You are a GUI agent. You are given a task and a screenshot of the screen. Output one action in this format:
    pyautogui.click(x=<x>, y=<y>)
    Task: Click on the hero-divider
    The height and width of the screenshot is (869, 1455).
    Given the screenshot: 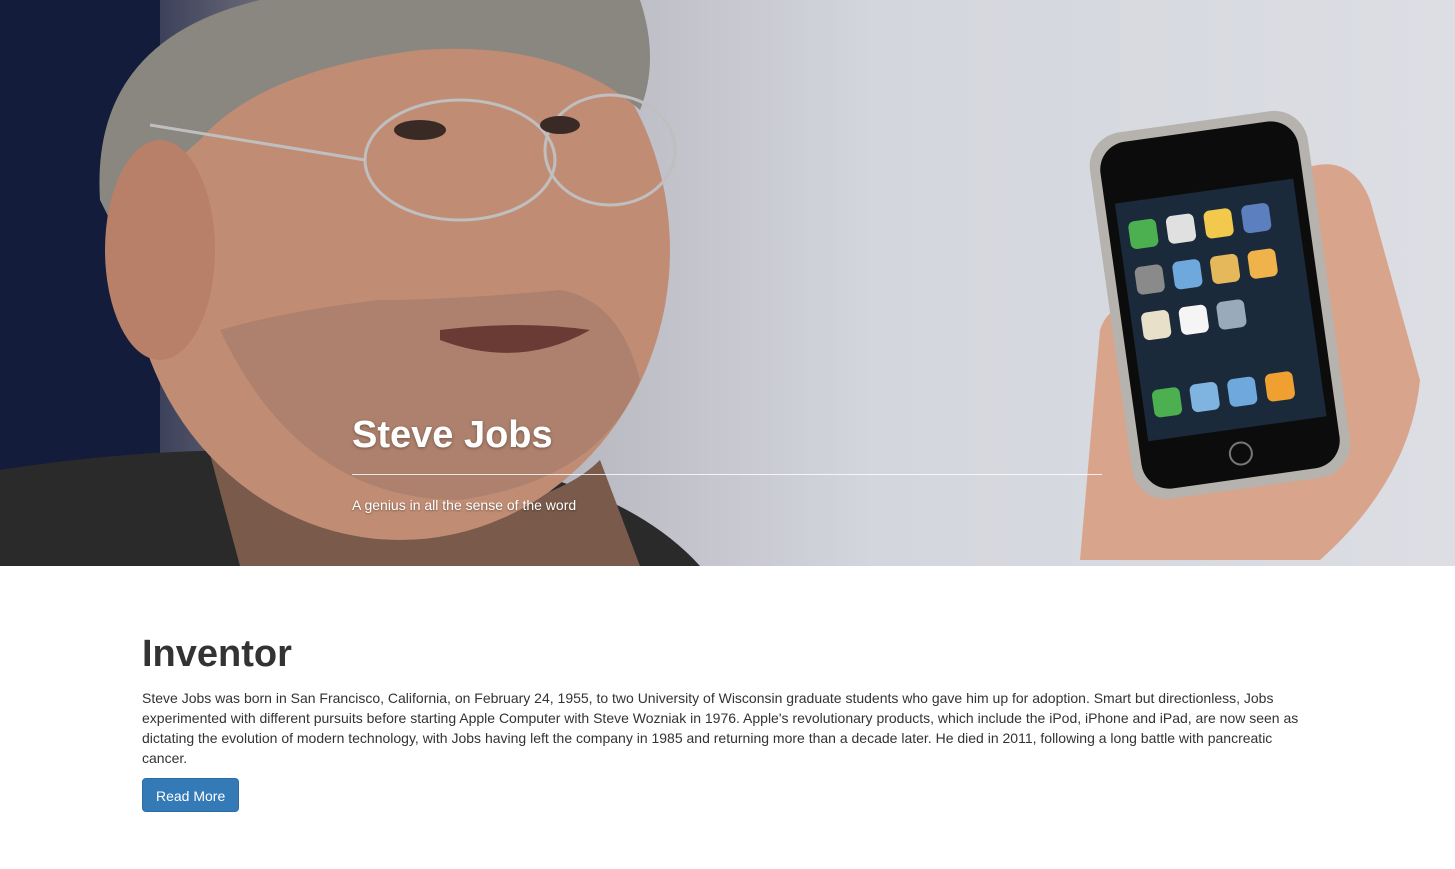 What is the action you would take?
    pyautogui.click(x=727, y=474)
    